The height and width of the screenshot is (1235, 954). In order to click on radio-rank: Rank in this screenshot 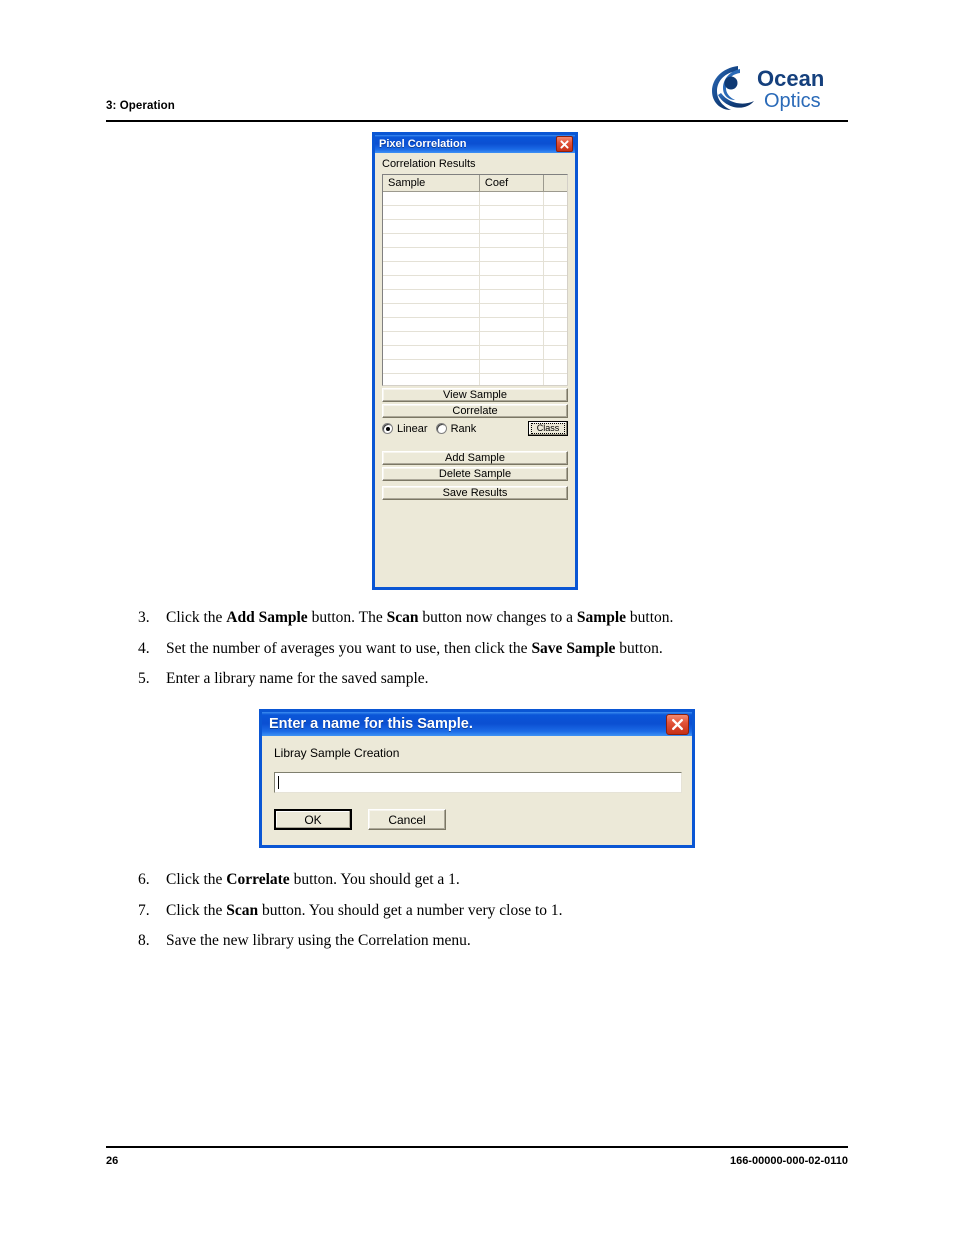, I will do `click(456, 428)`.